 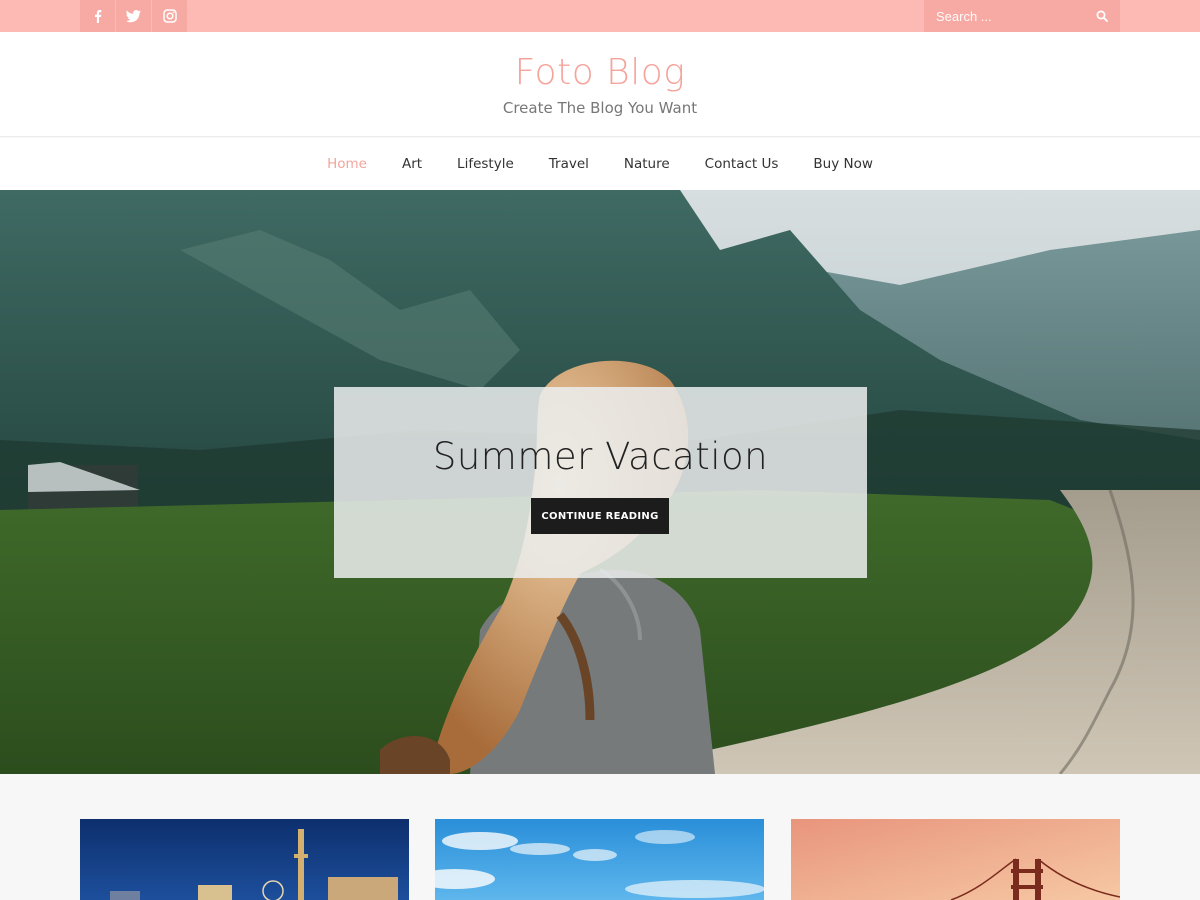 What do you see at coordinates (569, 164) in the screenshot?
I see `nav-item-travel: Travel` at bounding box center [569, 164].